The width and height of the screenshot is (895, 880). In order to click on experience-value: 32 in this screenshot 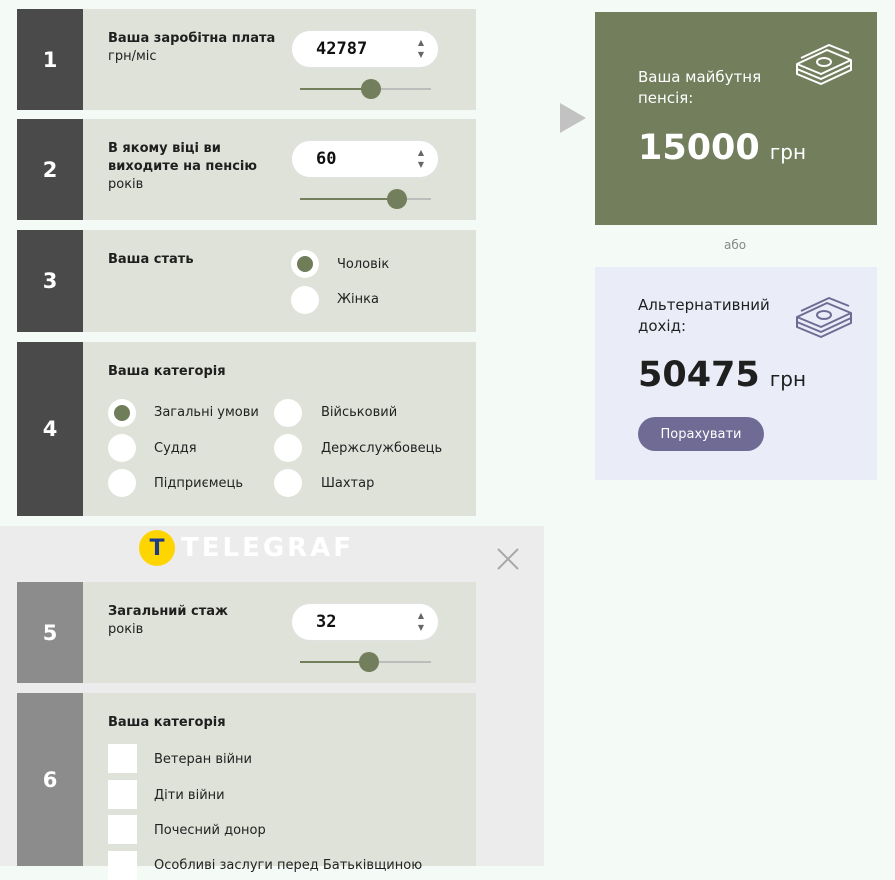, I will do `click(326, 622)`.